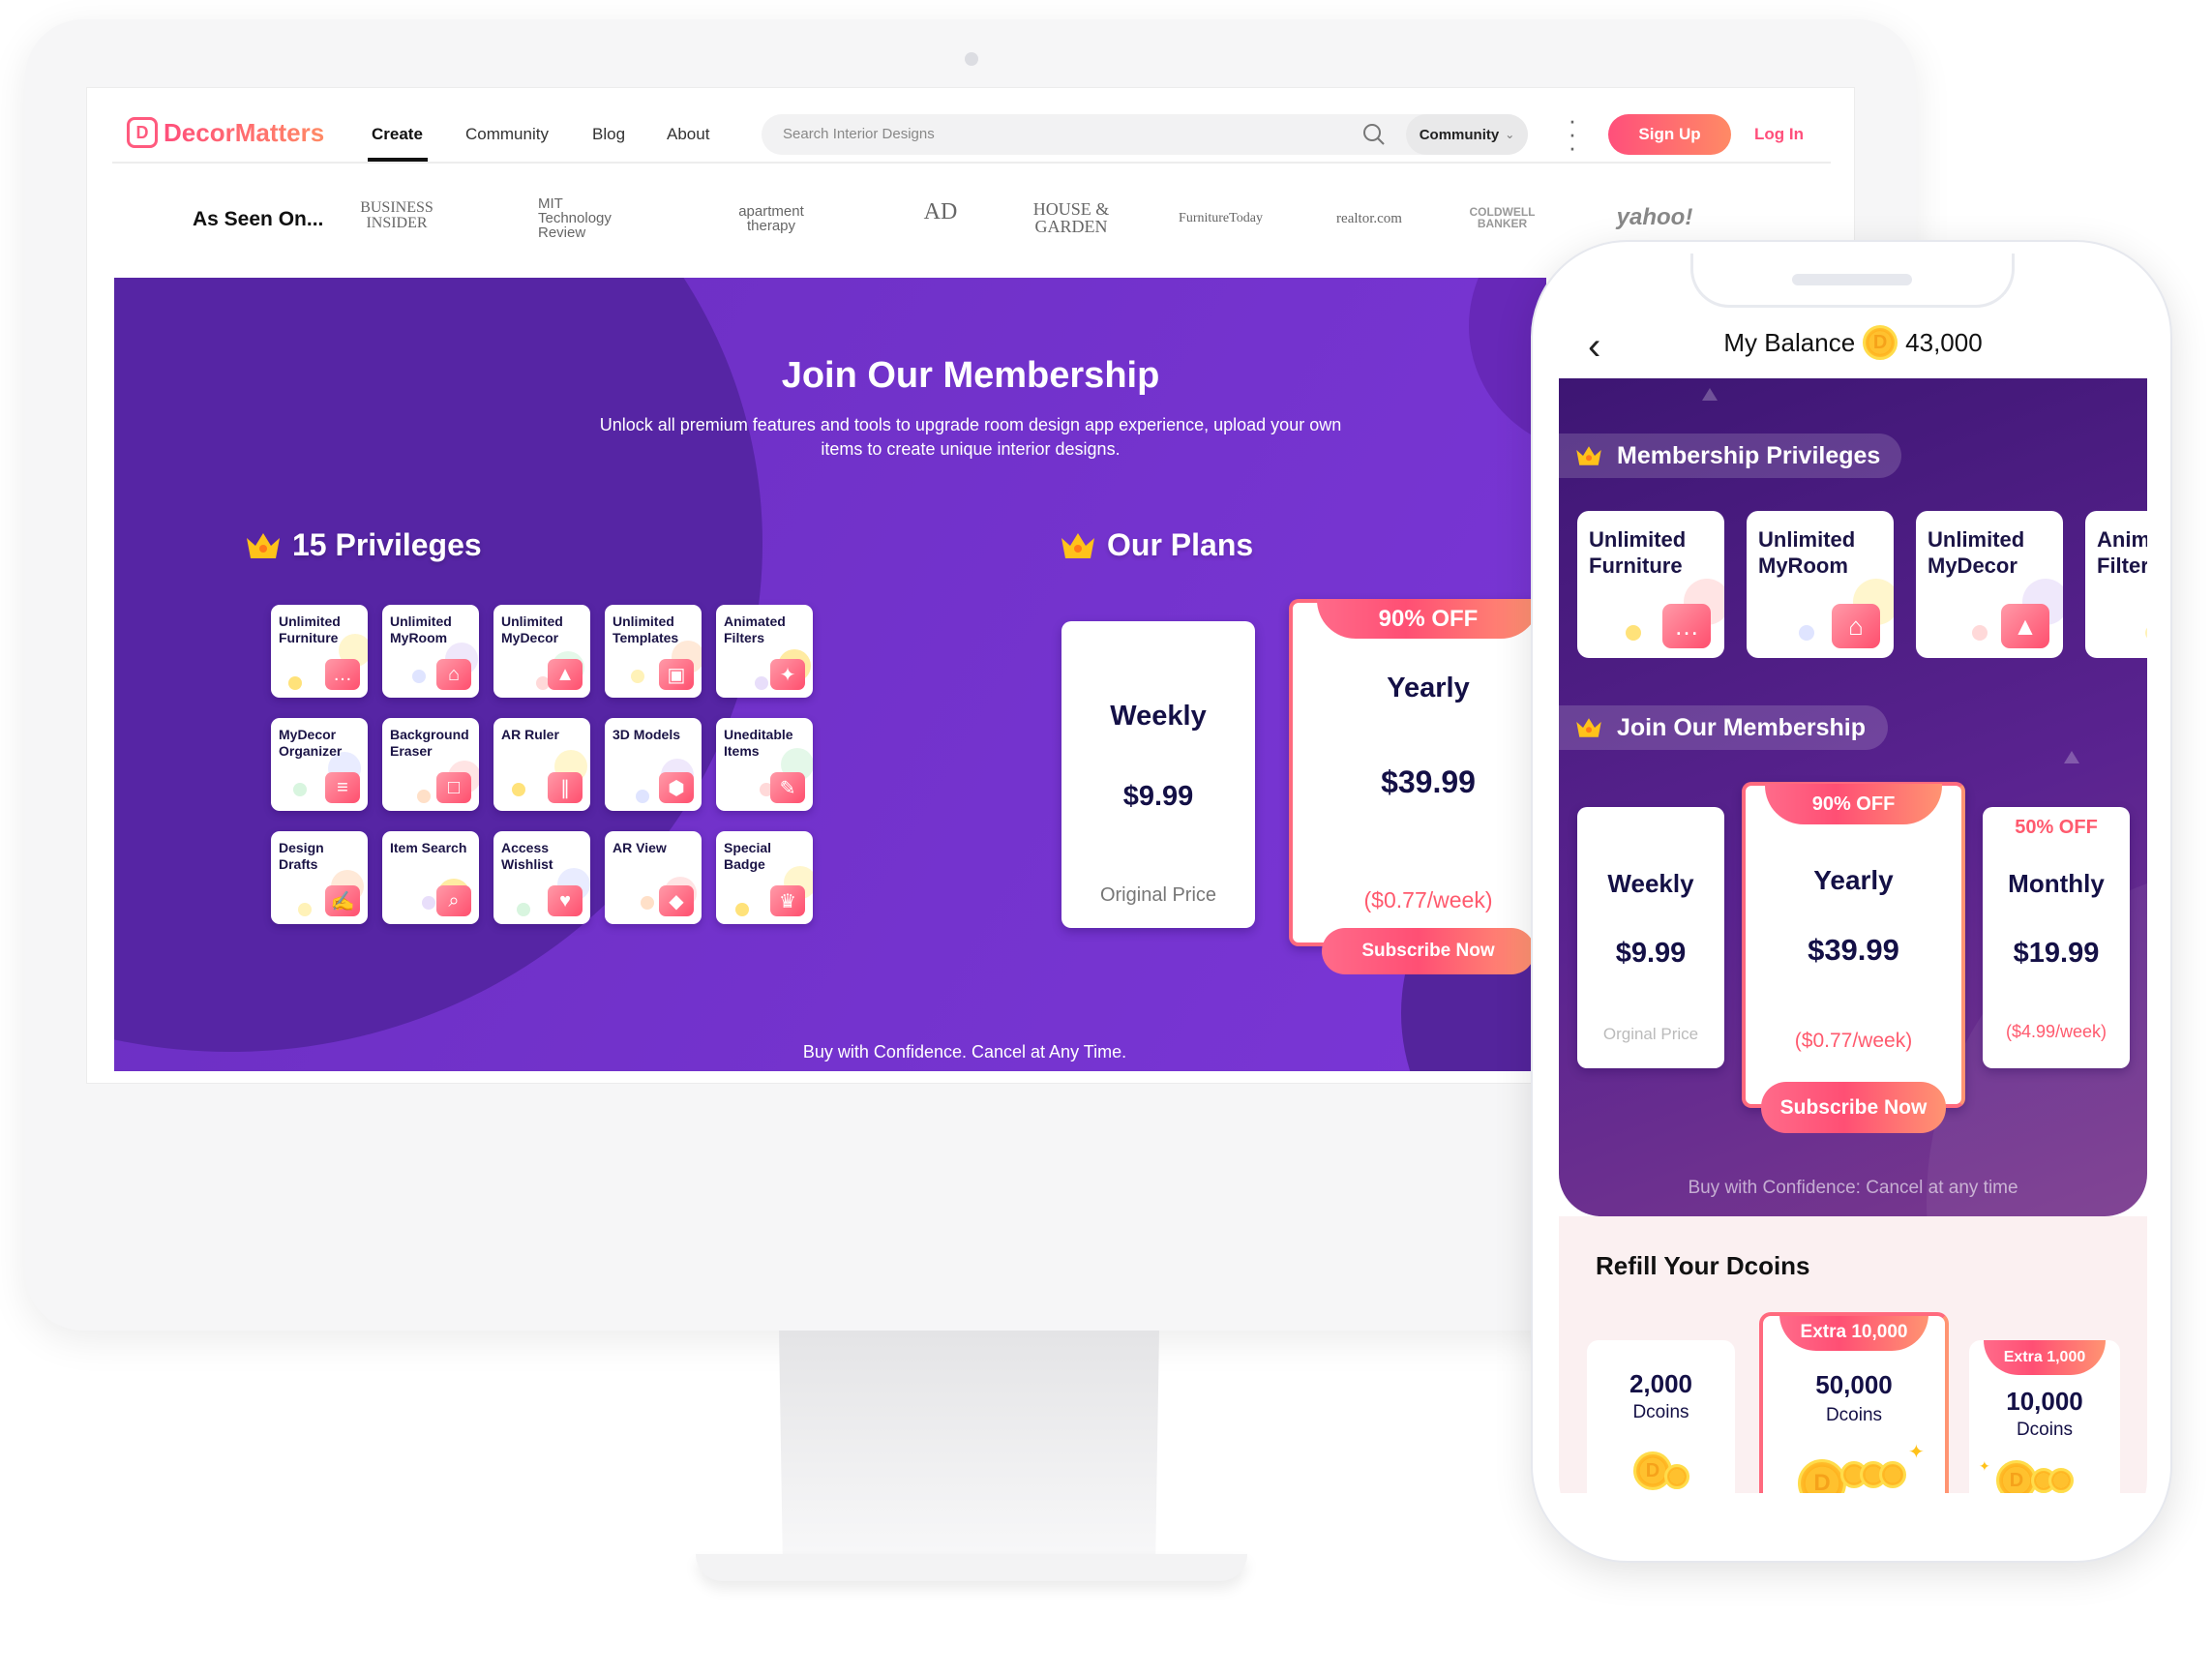  Describe the element at coordinates (964, 1052) in the screenshot. I see `confidence-text: Buy with Confidence. Cancel at Any Time.` at that location.